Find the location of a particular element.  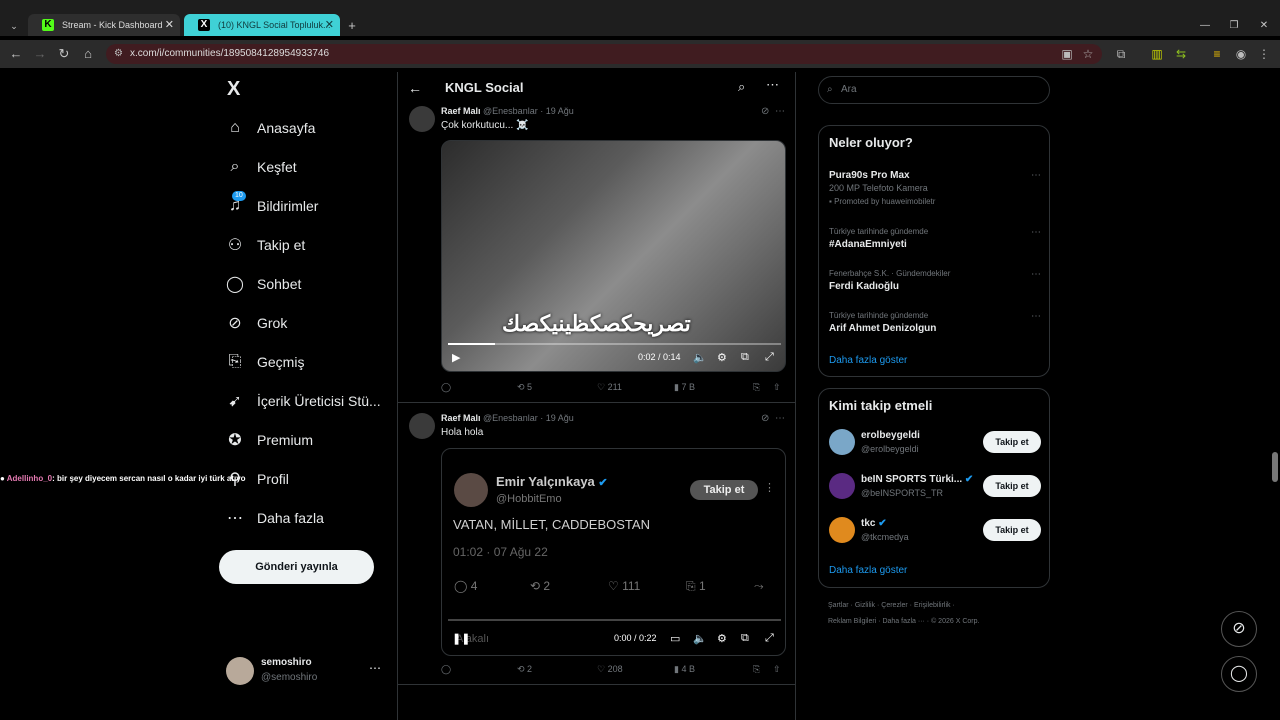

extension-translate-icon: ⇆ is located at coordinates (1181, 54).